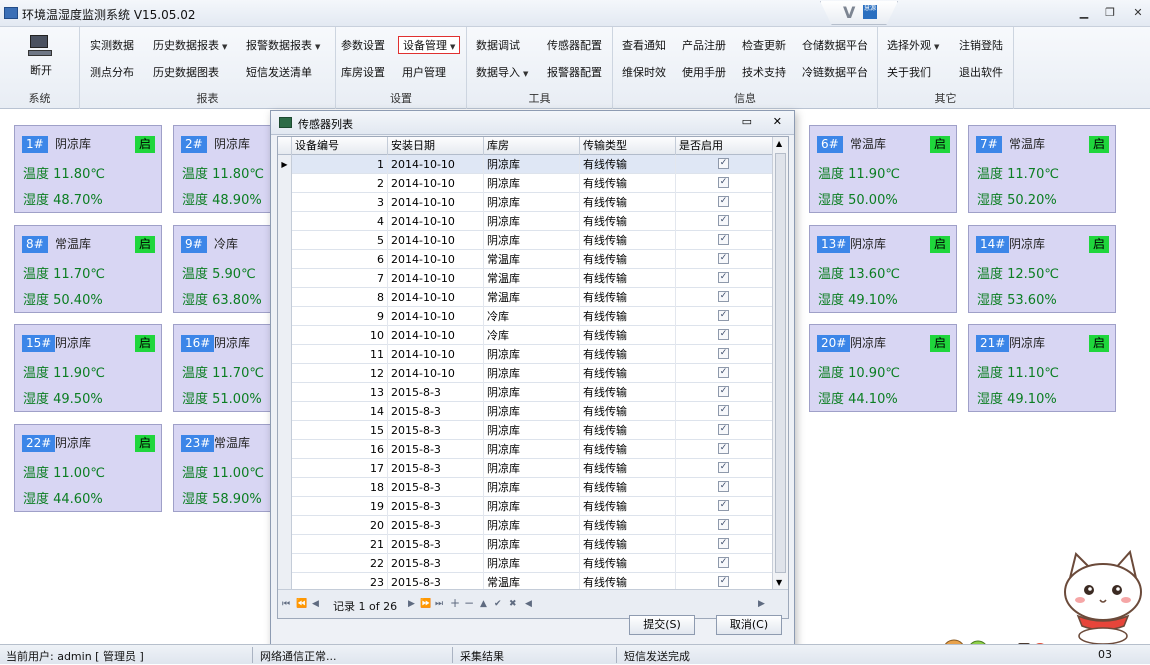 This screenshot has width=1150, height=665. What do you see at coordinates (1042, 368) in the screenshot?
I see `sensor-card: 21# 阴凉库 启 温度 11.10℃ 湿度 49.10%` at bounding box center [1042, 368].